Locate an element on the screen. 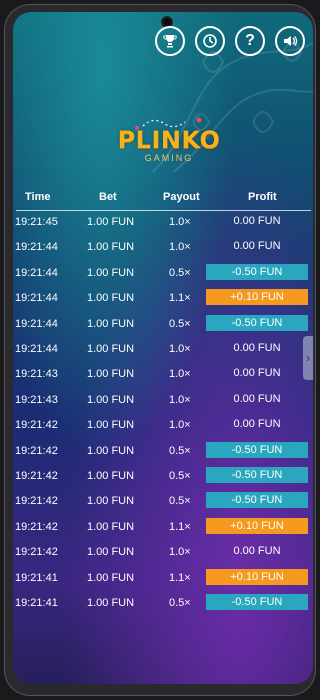 The height and width of the screenshot is (700, 320). table-row: 19:21:41 1.00 FUN 0.5× -0.50 FUN is located at coordinates (163, 603).